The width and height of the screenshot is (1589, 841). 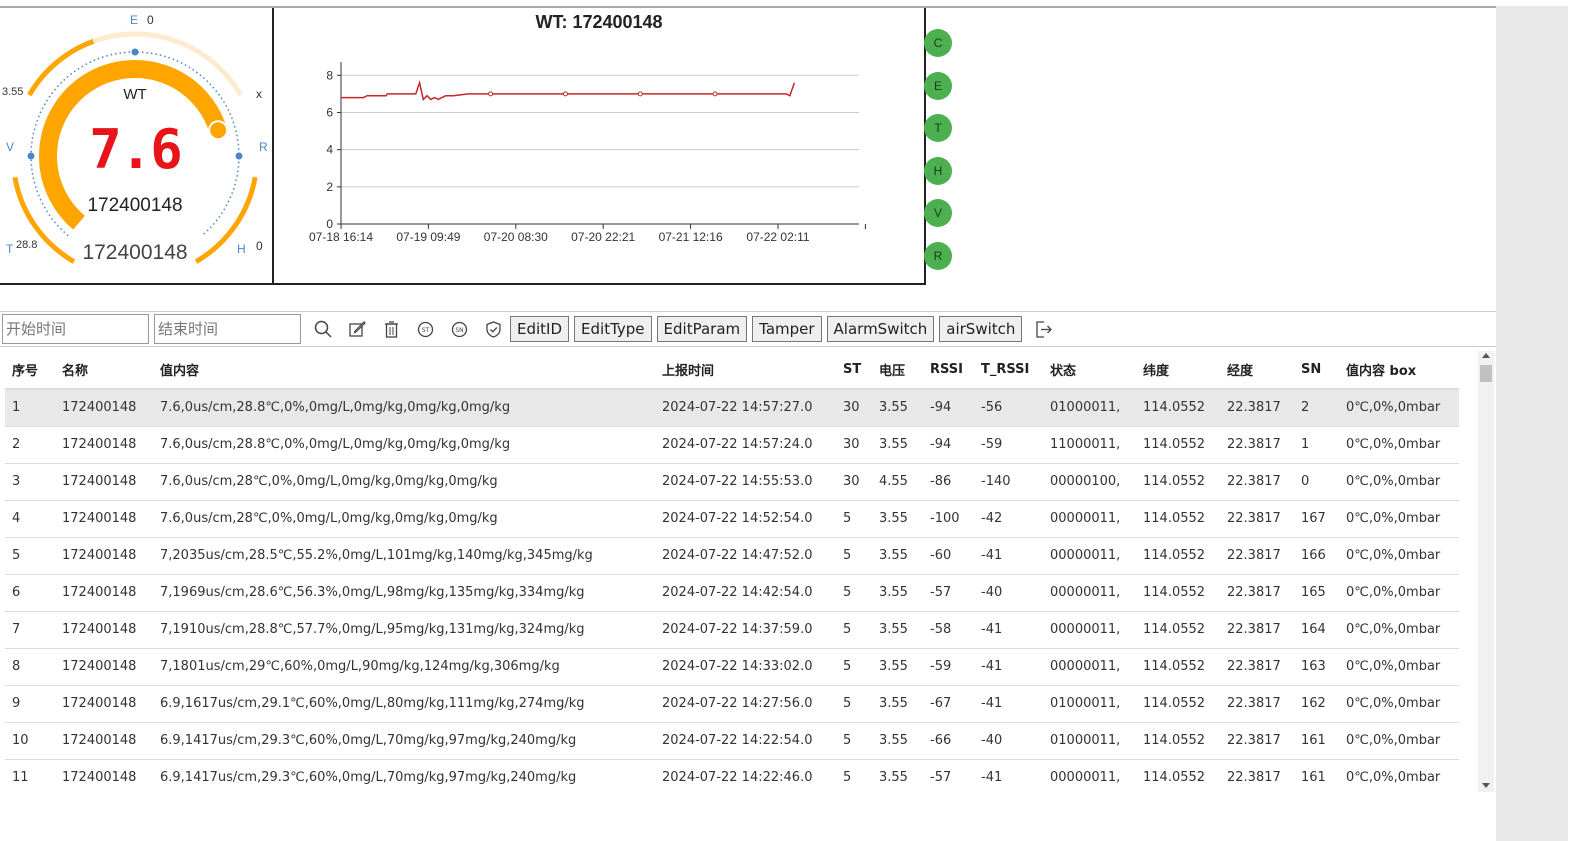 What do you see at coordinates (428, 237) in the screenshot?
I see `x-tick-label: 07-19 09:49` at bounding box center [428, 237].